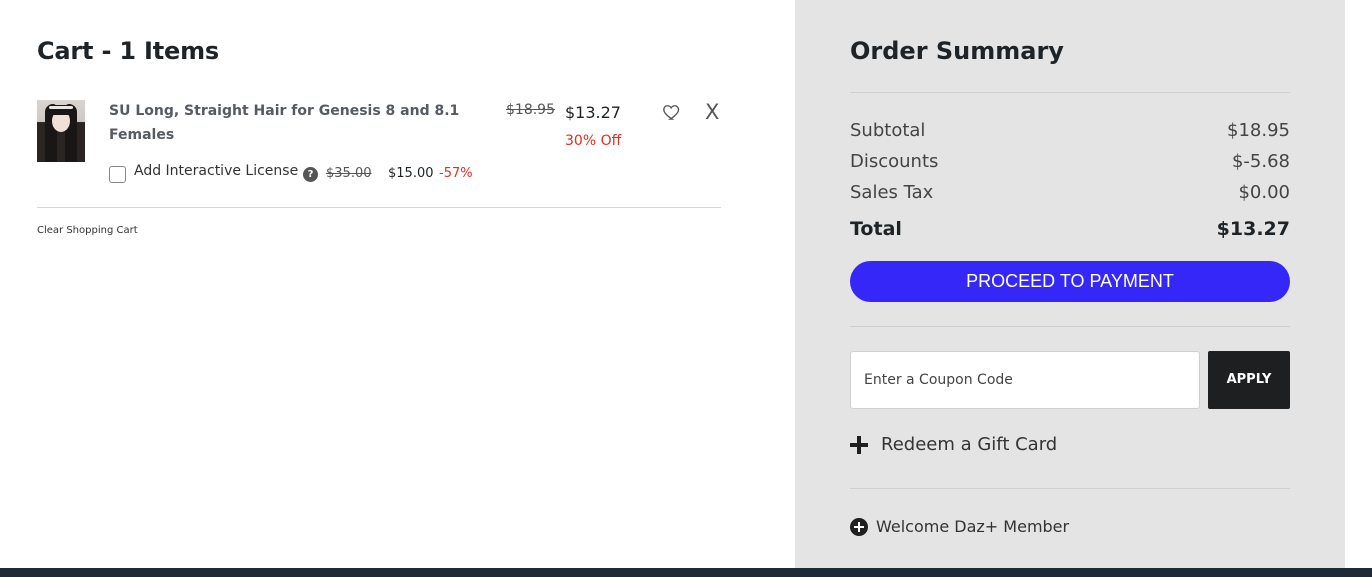  Describe the element at coordinates (1025, 380) in the screenshot. I see `coupon-code-input` at that location.